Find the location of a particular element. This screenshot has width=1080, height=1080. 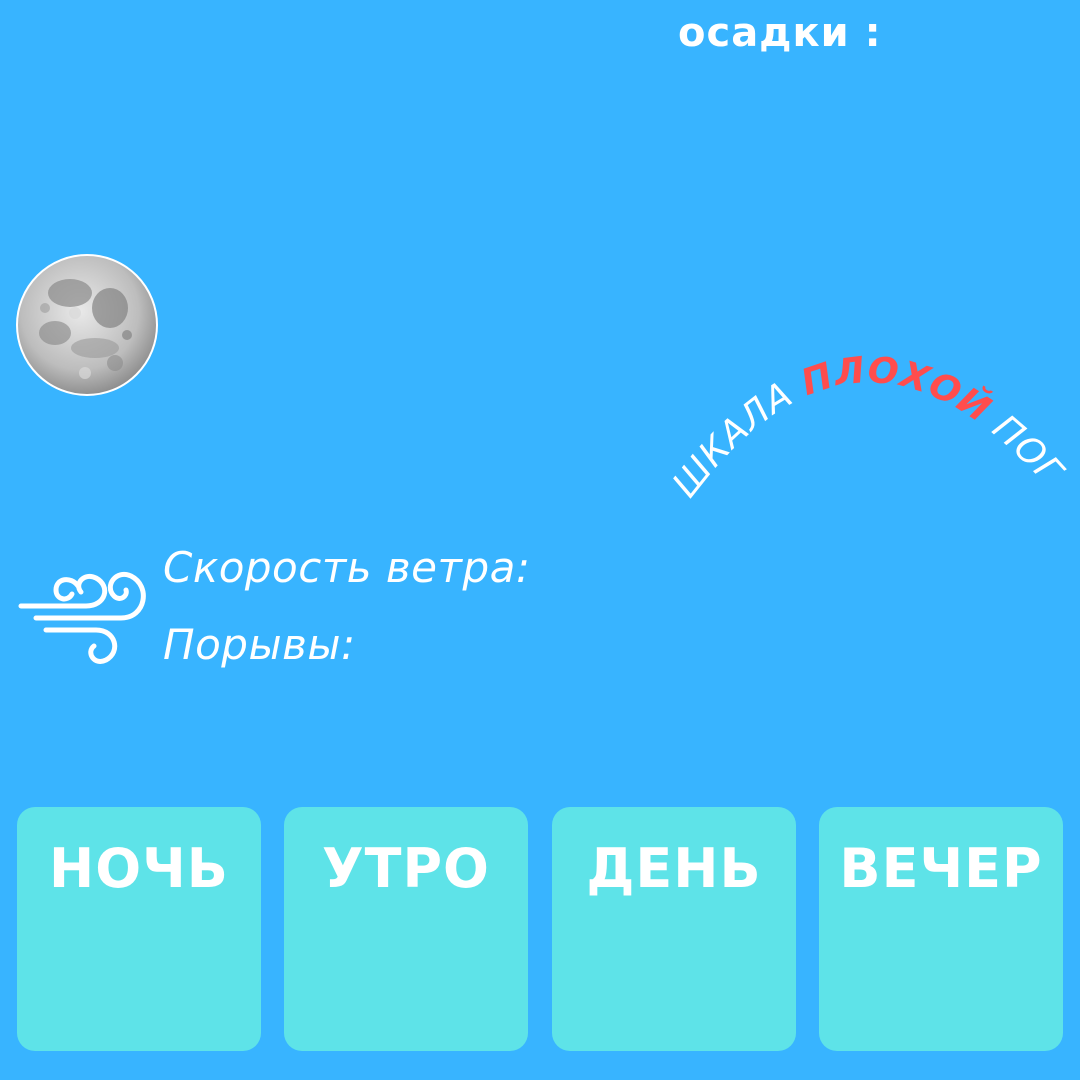

period-card-morning: УТРО is located at coordinates (406, 929).